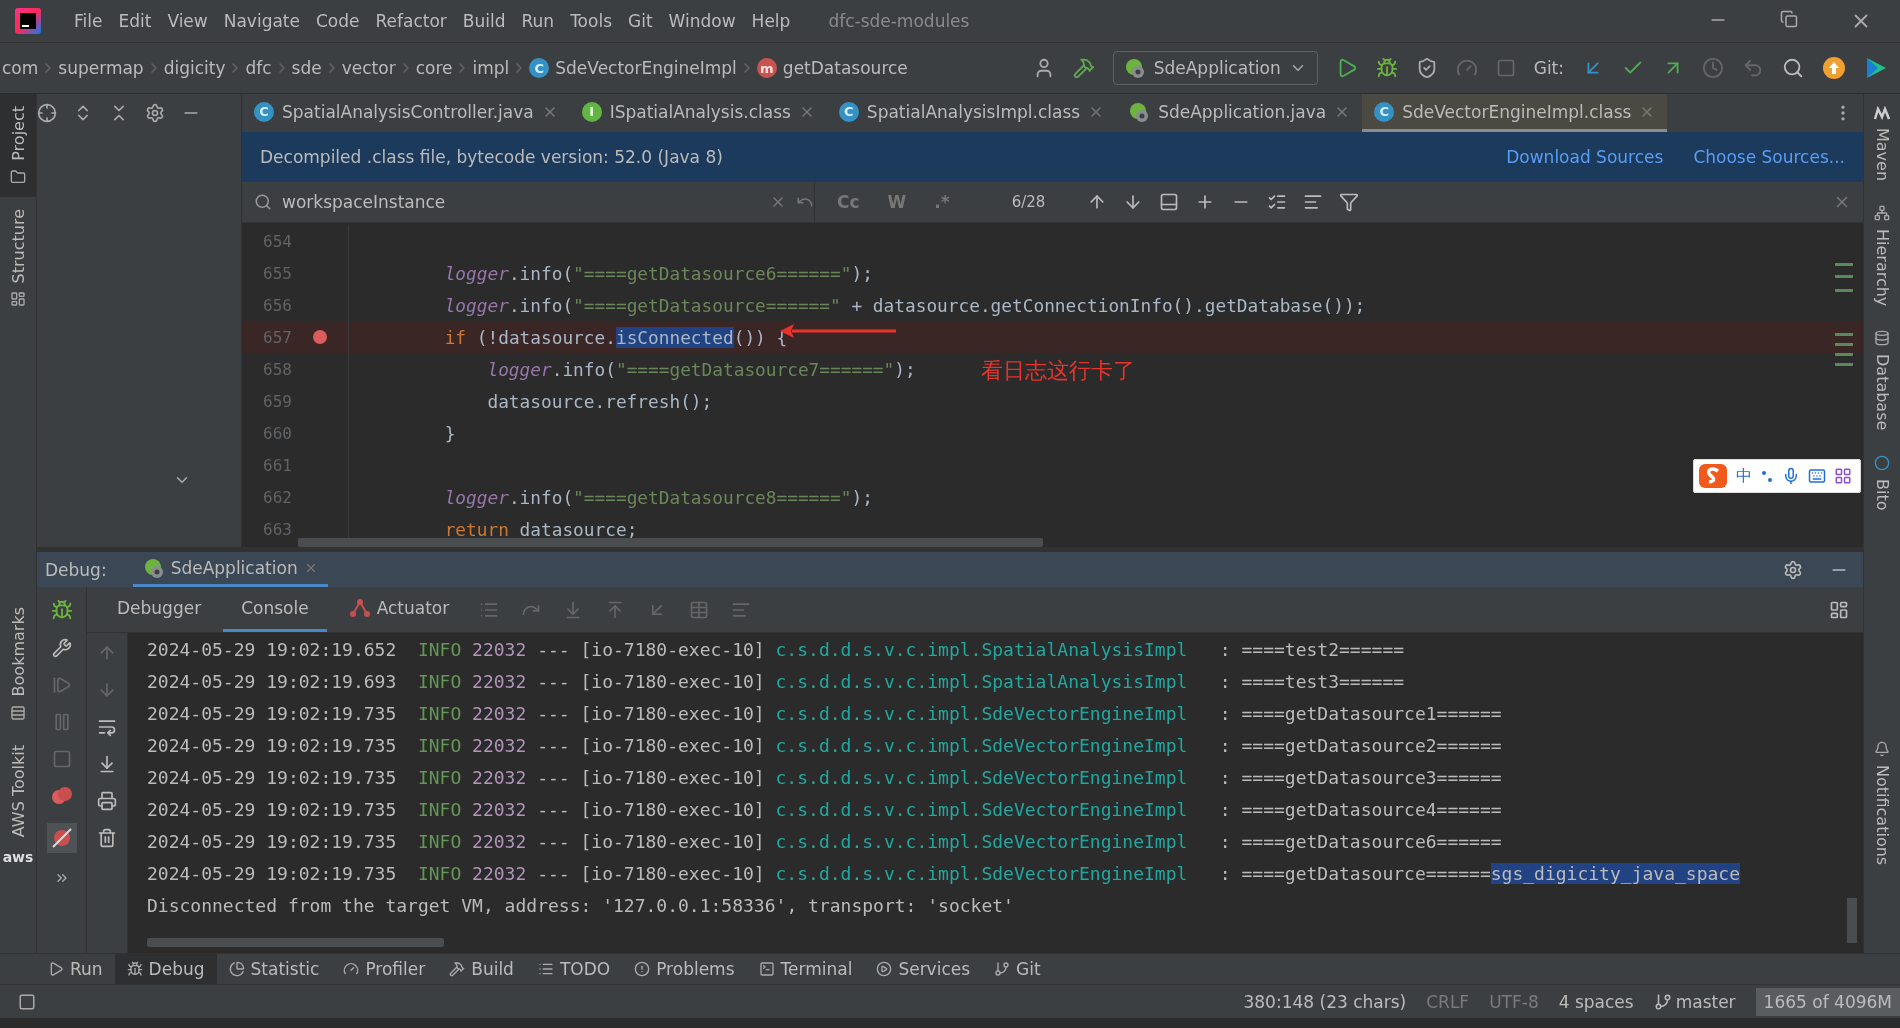 This screenshot has width=1900, height=1028. I want to click on debug-tab: Debugger, so click(159, 609).